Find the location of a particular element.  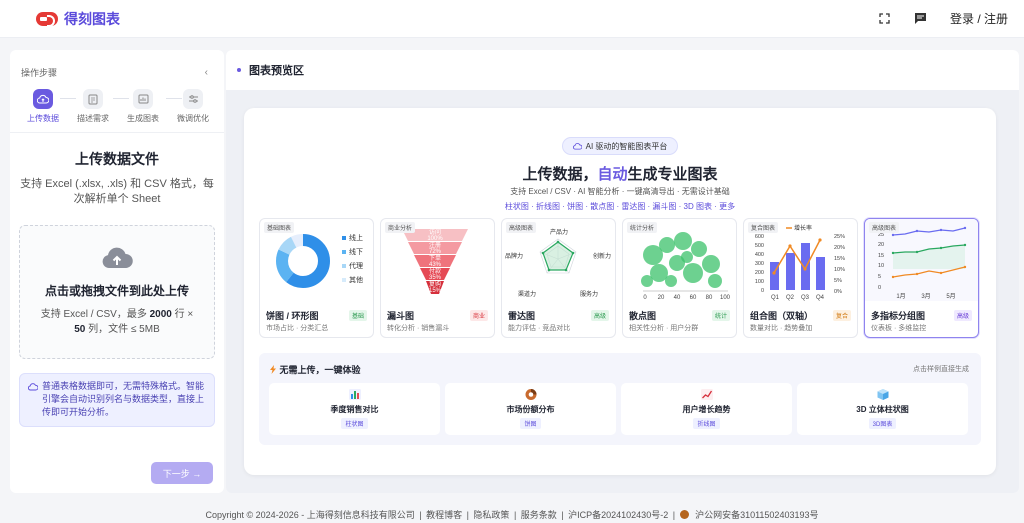

step-label: 微调优化 is located at coordinates (193, 118).